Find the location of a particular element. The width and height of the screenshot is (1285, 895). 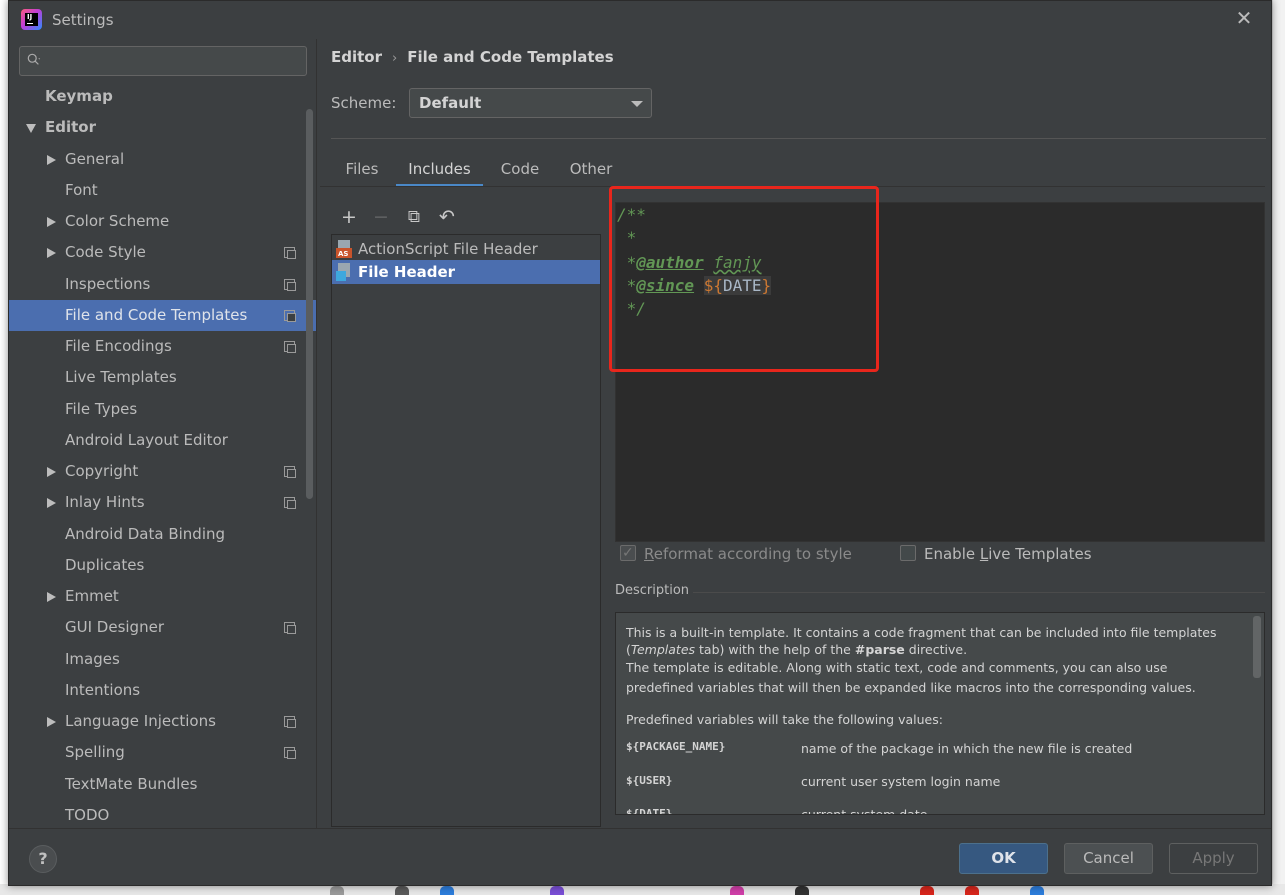

sidebar-item-file-types: File Types is located at coordinates (162, 409).